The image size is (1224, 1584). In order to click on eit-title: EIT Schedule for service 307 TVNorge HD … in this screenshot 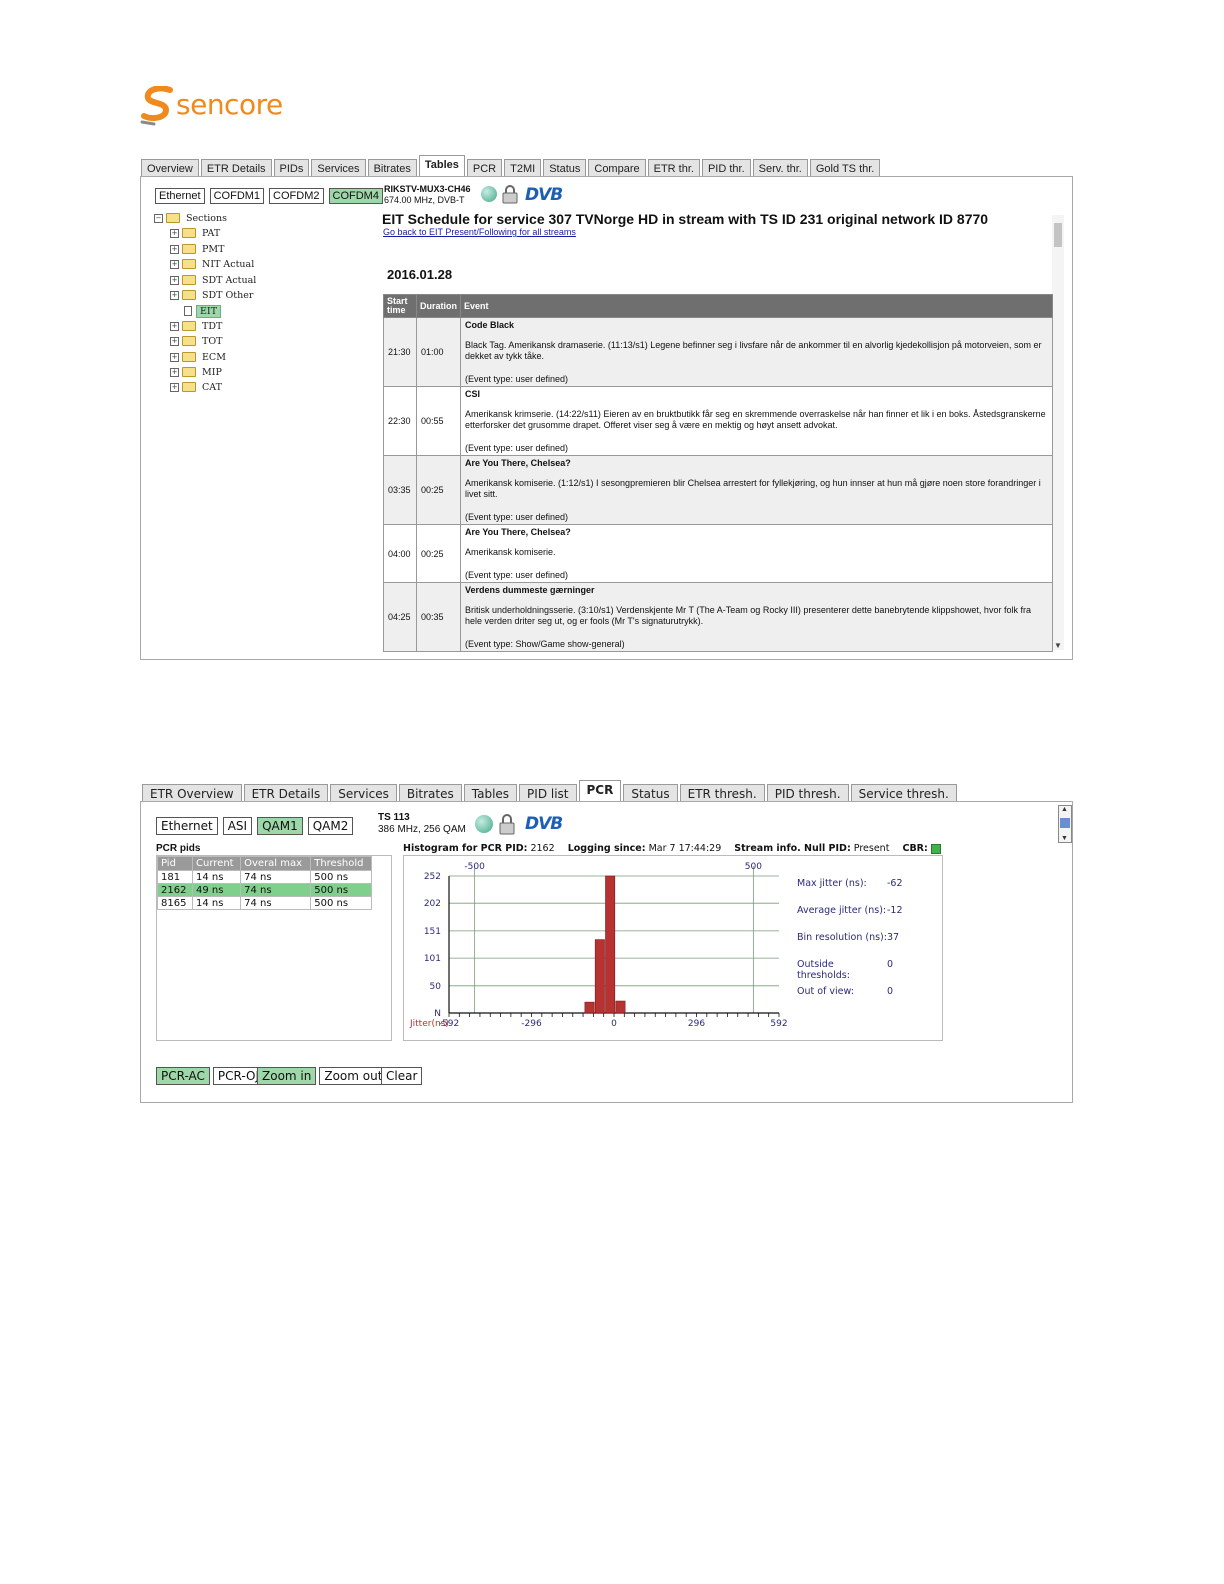, I will do `click(685, 219)`.